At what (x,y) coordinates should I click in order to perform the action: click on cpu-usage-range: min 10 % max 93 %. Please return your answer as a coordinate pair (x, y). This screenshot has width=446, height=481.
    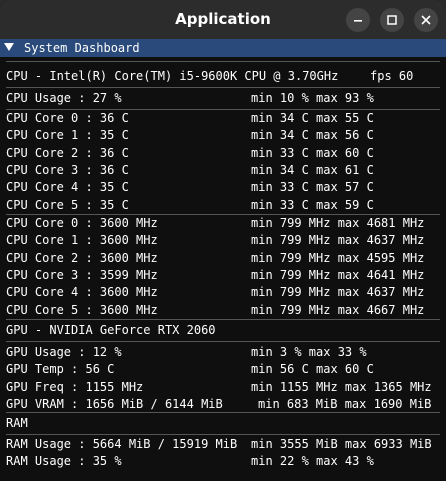
    Looking at the image, I should click on (312, 98).